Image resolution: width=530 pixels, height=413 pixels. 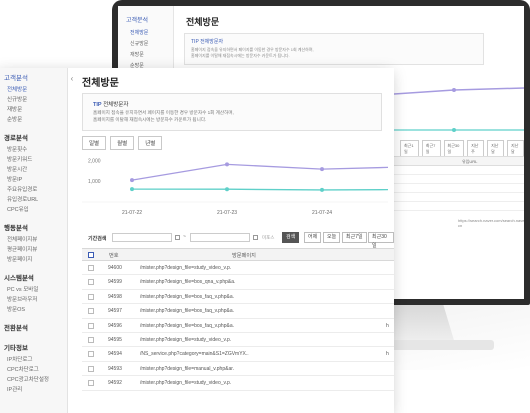 What do you see at coordinates (33, 250) in the screenshot?
I see `sidebar-item: 평균페이지뷰` at bounding box center [33, 250].